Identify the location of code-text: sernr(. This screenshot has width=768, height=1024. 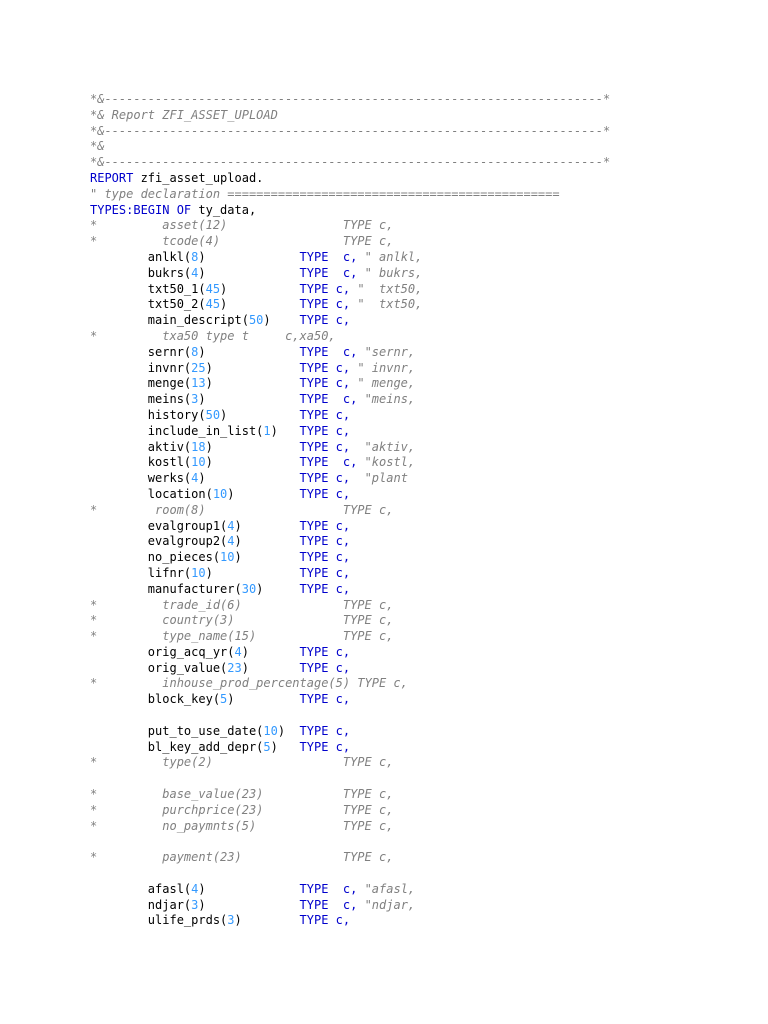
(141, 351).